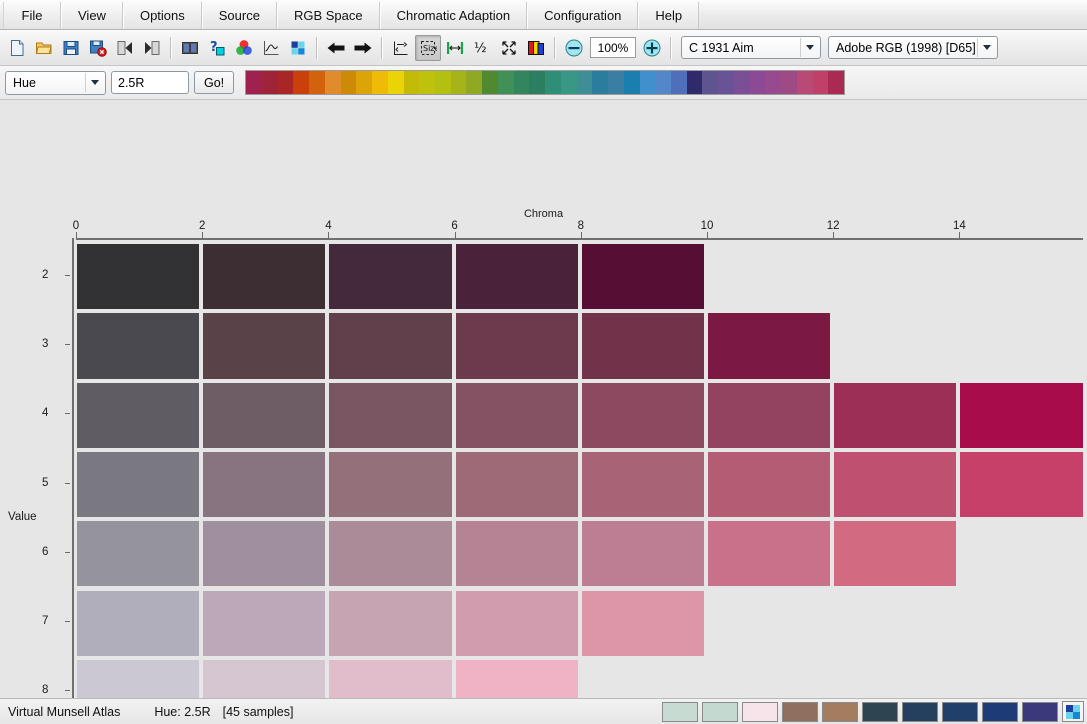 Image resolution: width=1087 pixels, height=724 pixels. Describe the element at coordinates (298, 48) in the screenshot. I see `color-blocks-icon` at that location.